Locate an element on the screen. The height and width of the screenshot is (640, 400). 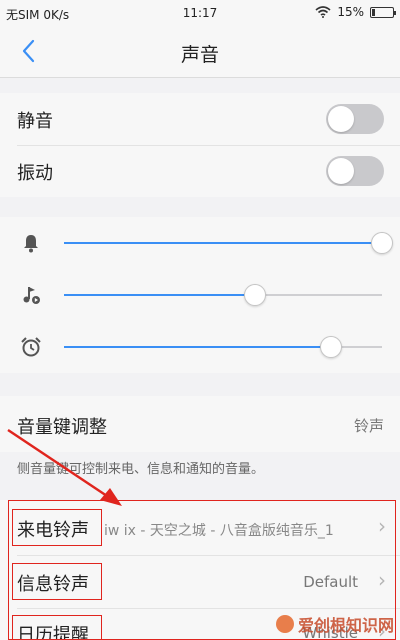
battery-icon is located at coordinates (383, 12).